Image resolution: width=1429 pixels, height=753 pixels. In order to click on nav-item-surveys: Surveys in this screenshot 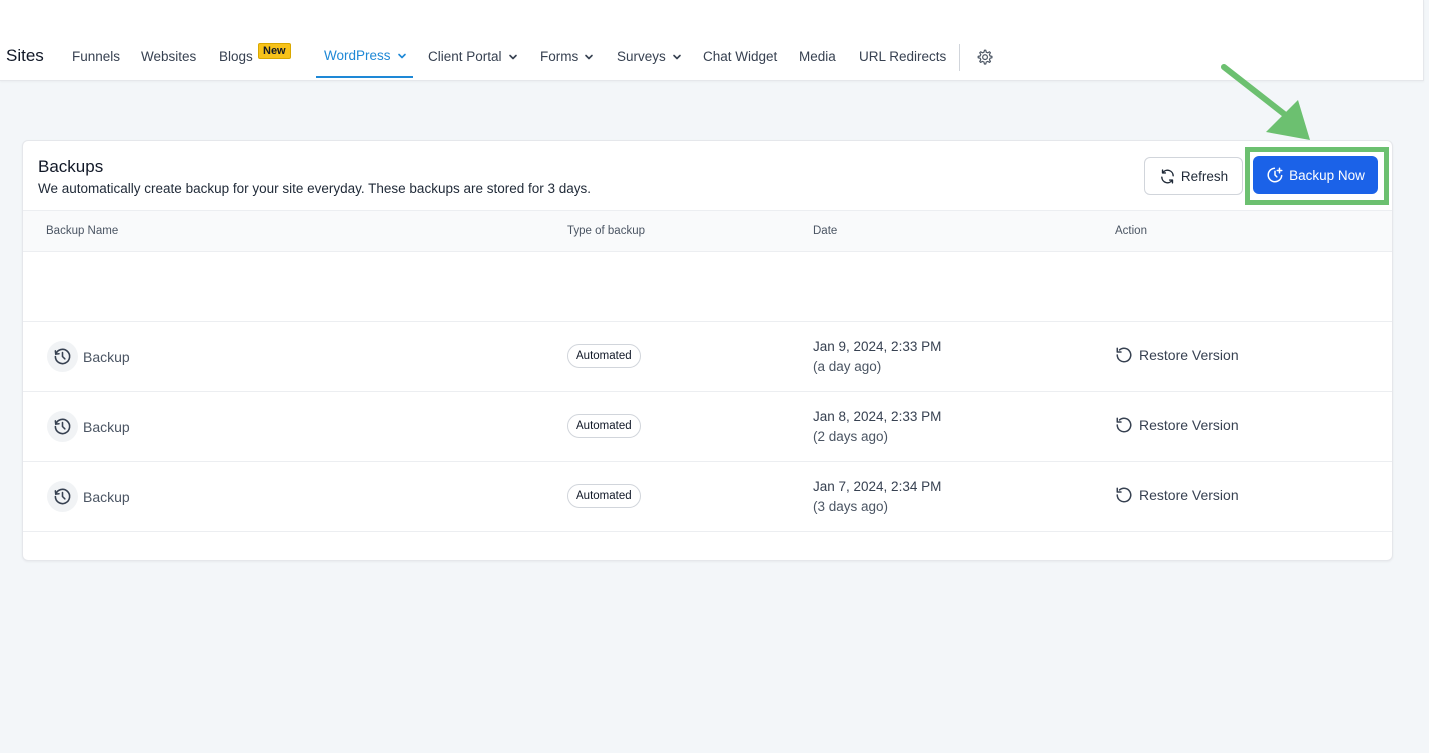, I will do `click(649, 56)`.